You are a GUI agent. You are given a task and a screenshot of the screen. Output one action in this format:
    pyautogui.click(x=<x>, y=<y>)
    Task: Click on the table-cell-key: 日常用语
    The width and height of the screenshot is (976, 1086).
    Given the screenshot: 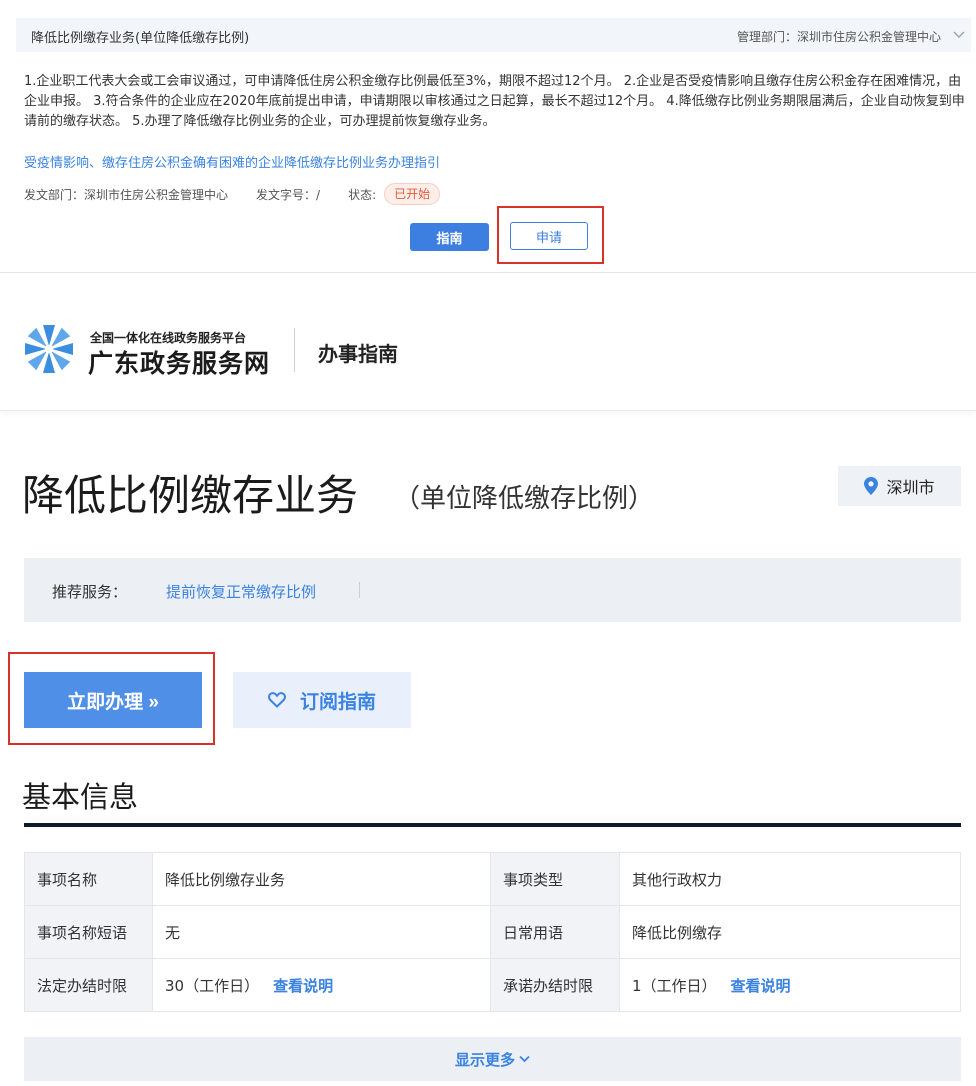 What is the action you would take?
    pyautogui.click(x=555, y=932)
    